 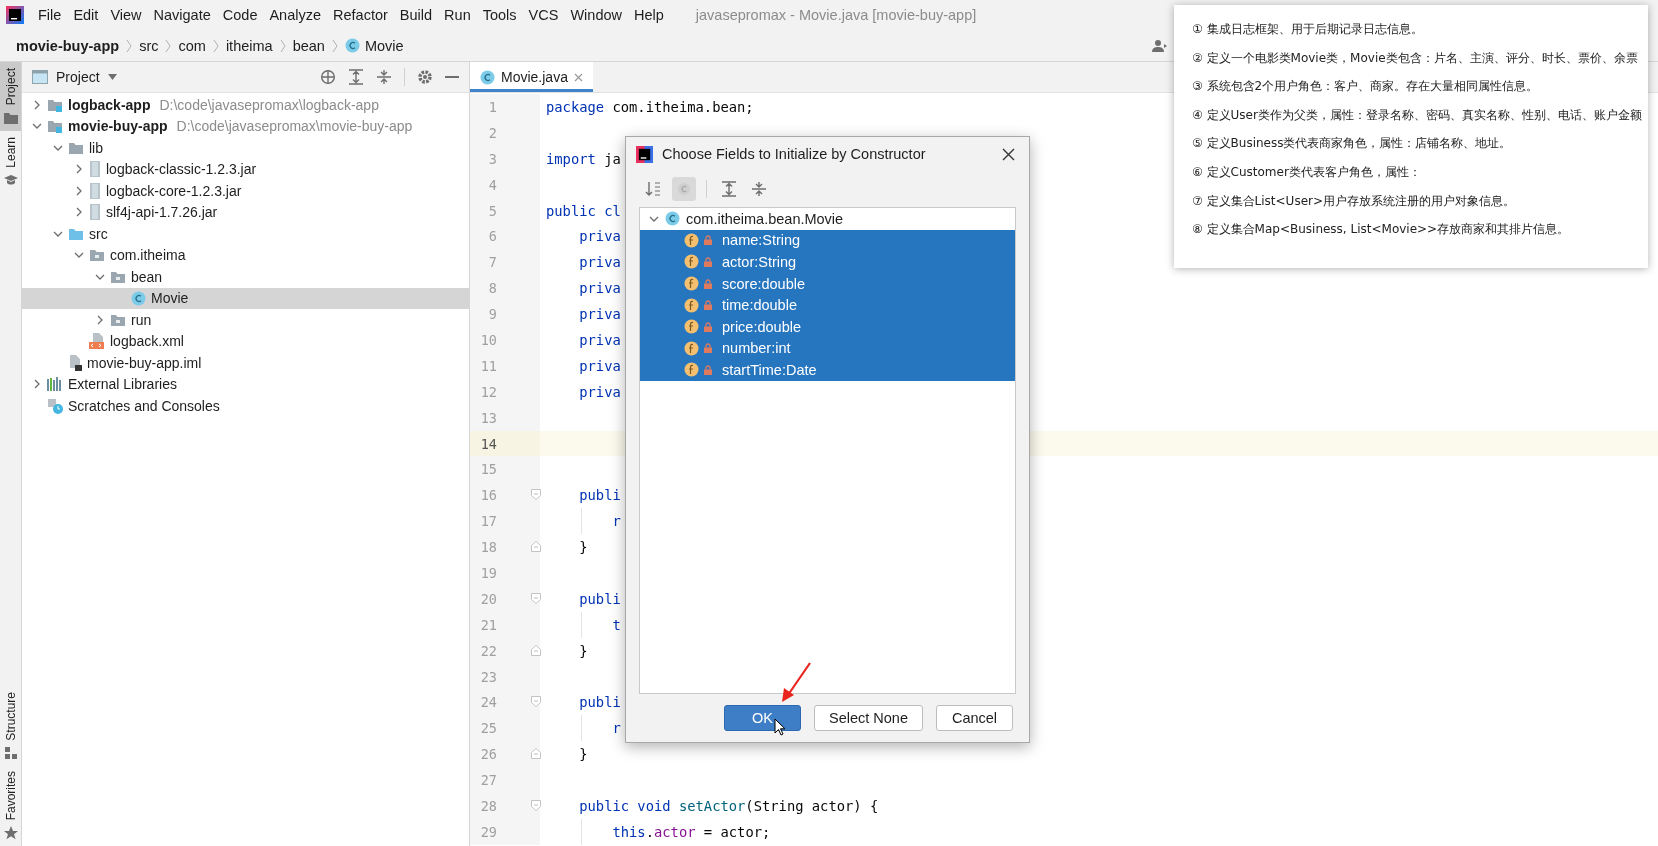 What do you see at coordinates (245, 148) in the screenshot?
I see `tree-item: lib` at bounding box center [245, 148].